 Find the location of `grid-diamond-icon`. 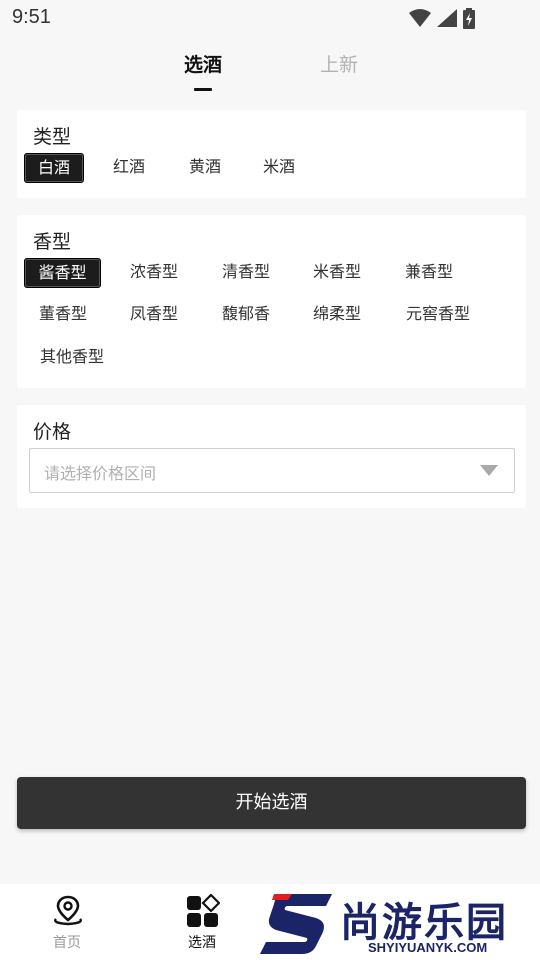

grid-diamond-icon is located at coordinates (203, 910).